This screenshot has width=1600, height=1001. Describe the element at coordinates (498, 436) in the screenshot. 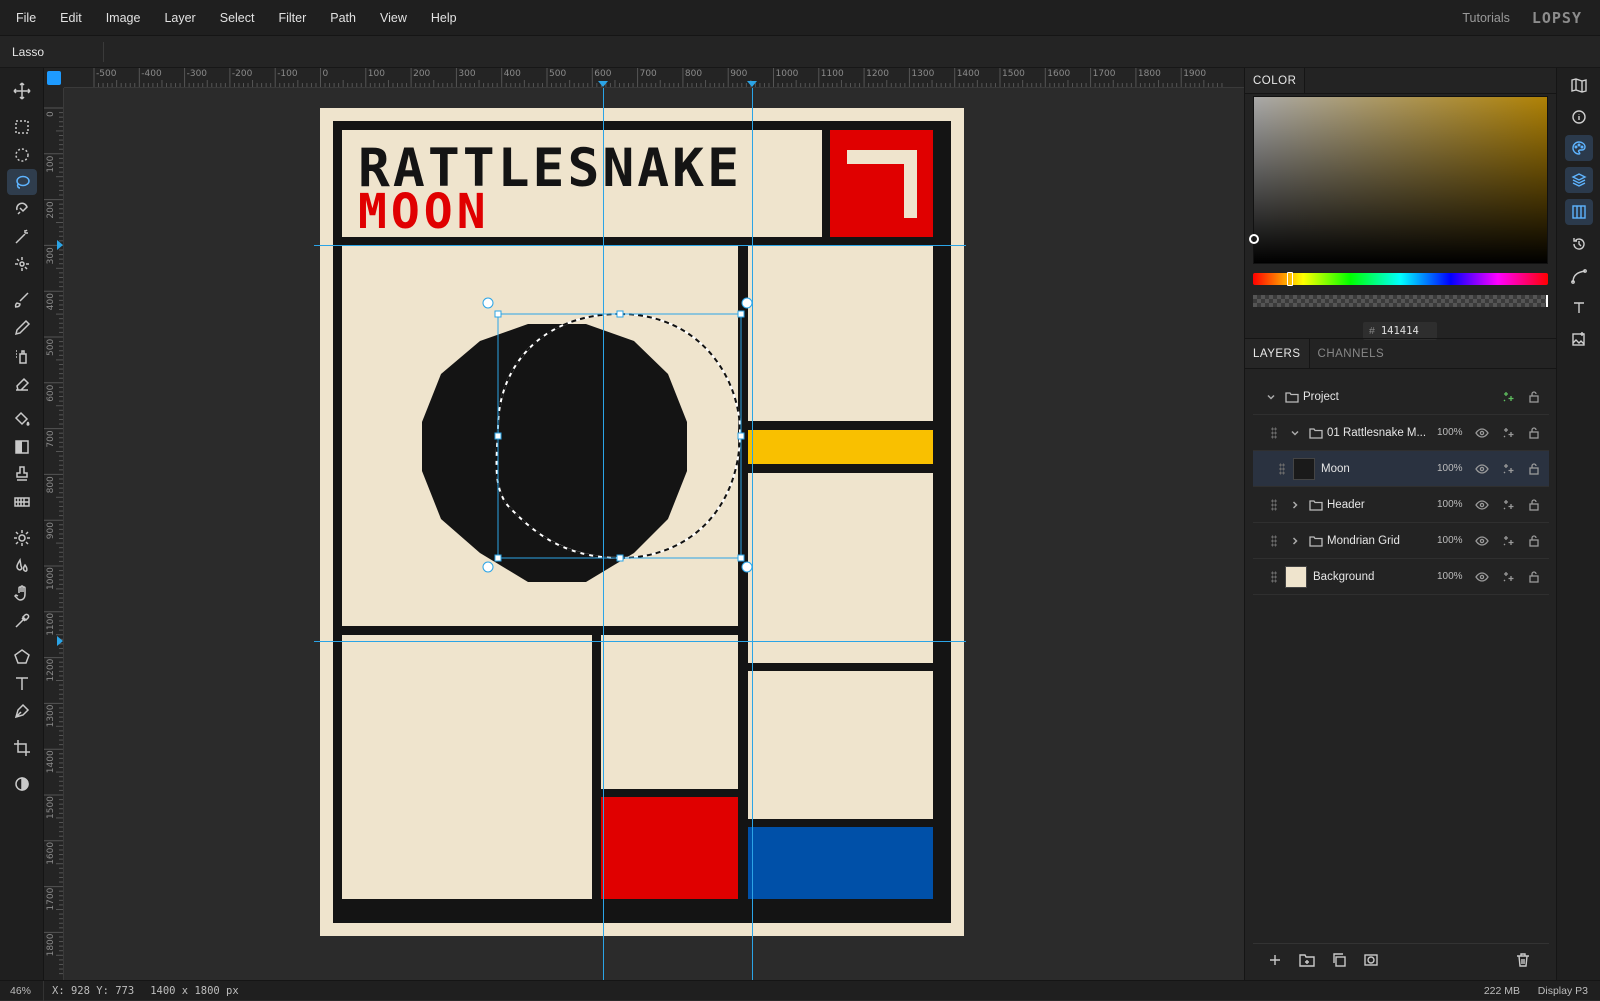

I see `handle-middle-left` at that location.